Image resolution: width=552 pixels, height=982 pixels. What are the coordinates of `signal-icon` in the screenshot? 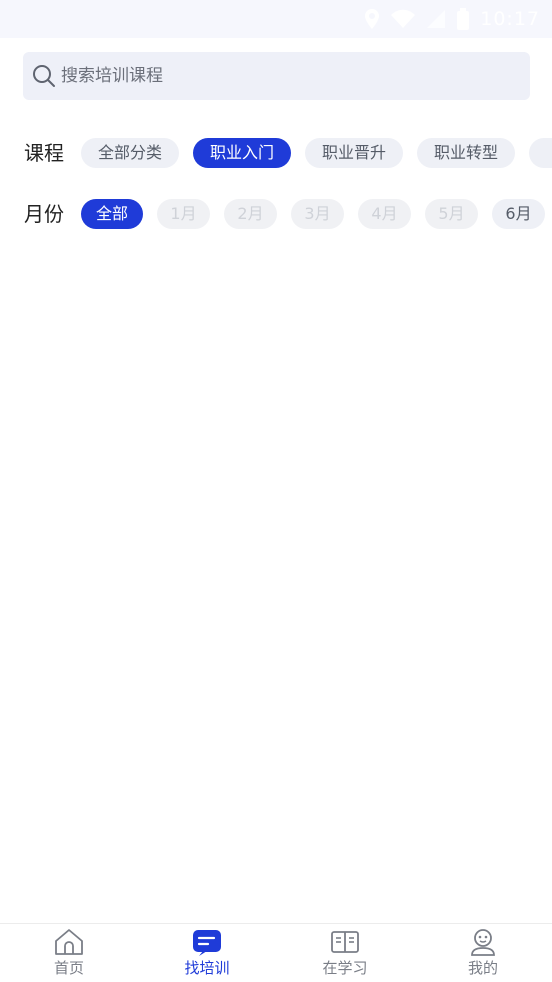 It's located at (436, 19).